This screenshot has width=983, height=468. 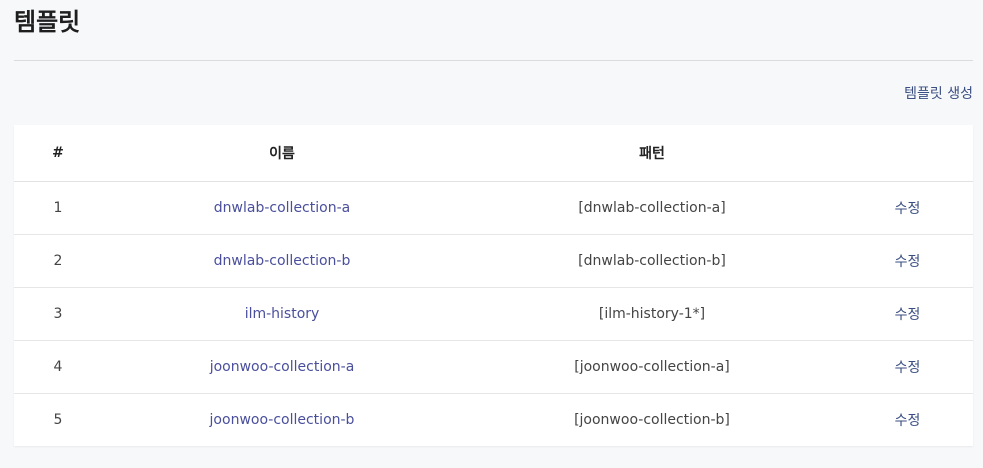 I want to click on table-row: 3 ilm-history [ilm-history-1*] 수정, so click(x=493, y=314).